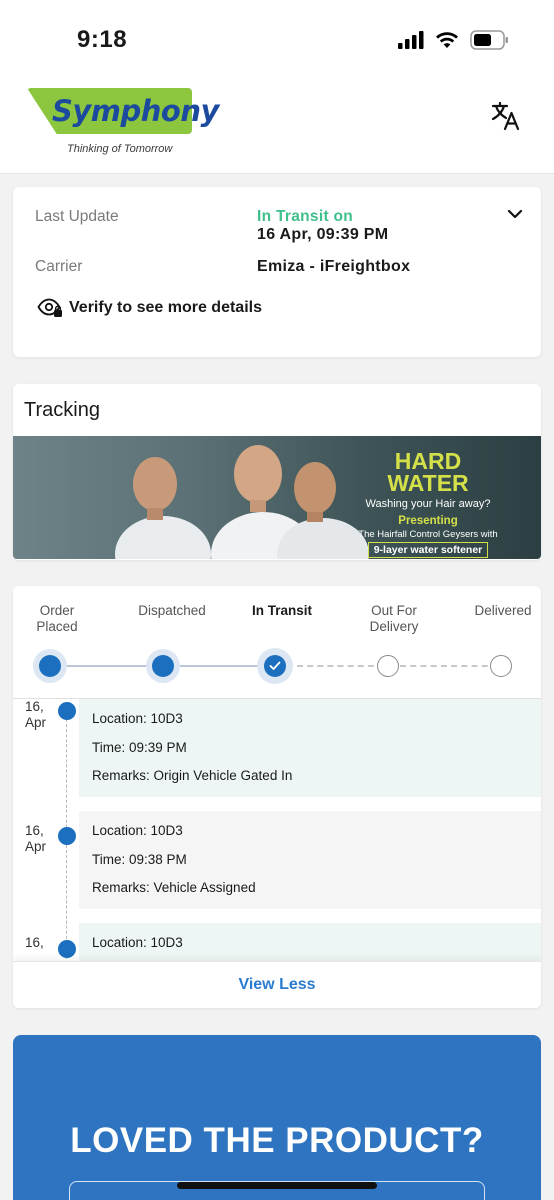 The height and width of the screenshot is (1200, 554). I want to click on step-label-line: Delivered, so click(503, 610).